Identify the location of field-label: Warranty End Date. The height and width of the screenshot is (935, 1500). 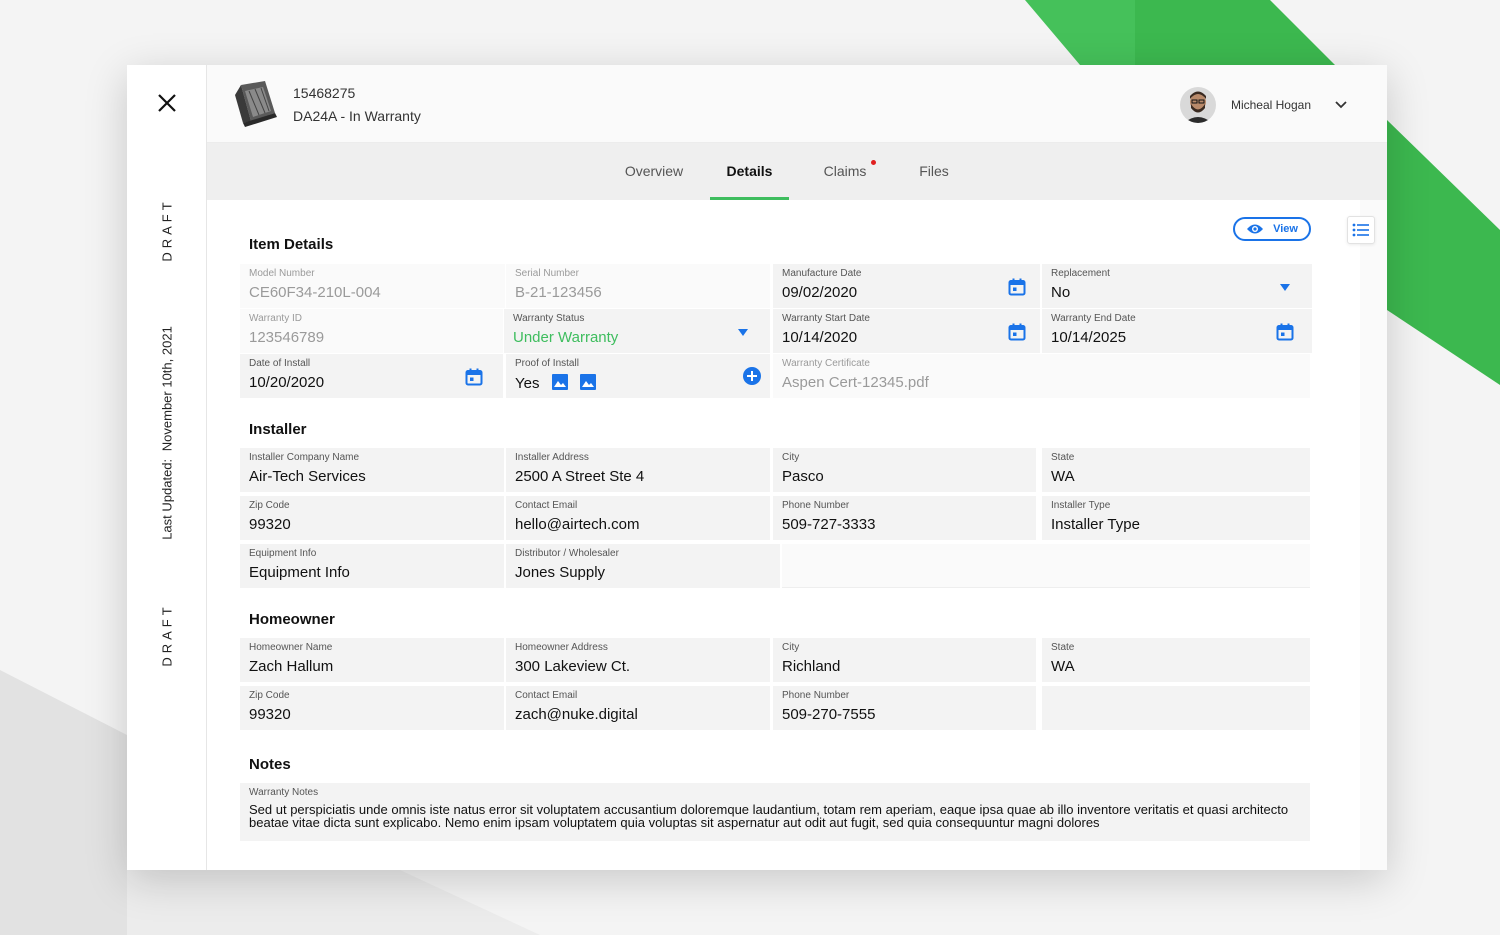
(1093, 318).